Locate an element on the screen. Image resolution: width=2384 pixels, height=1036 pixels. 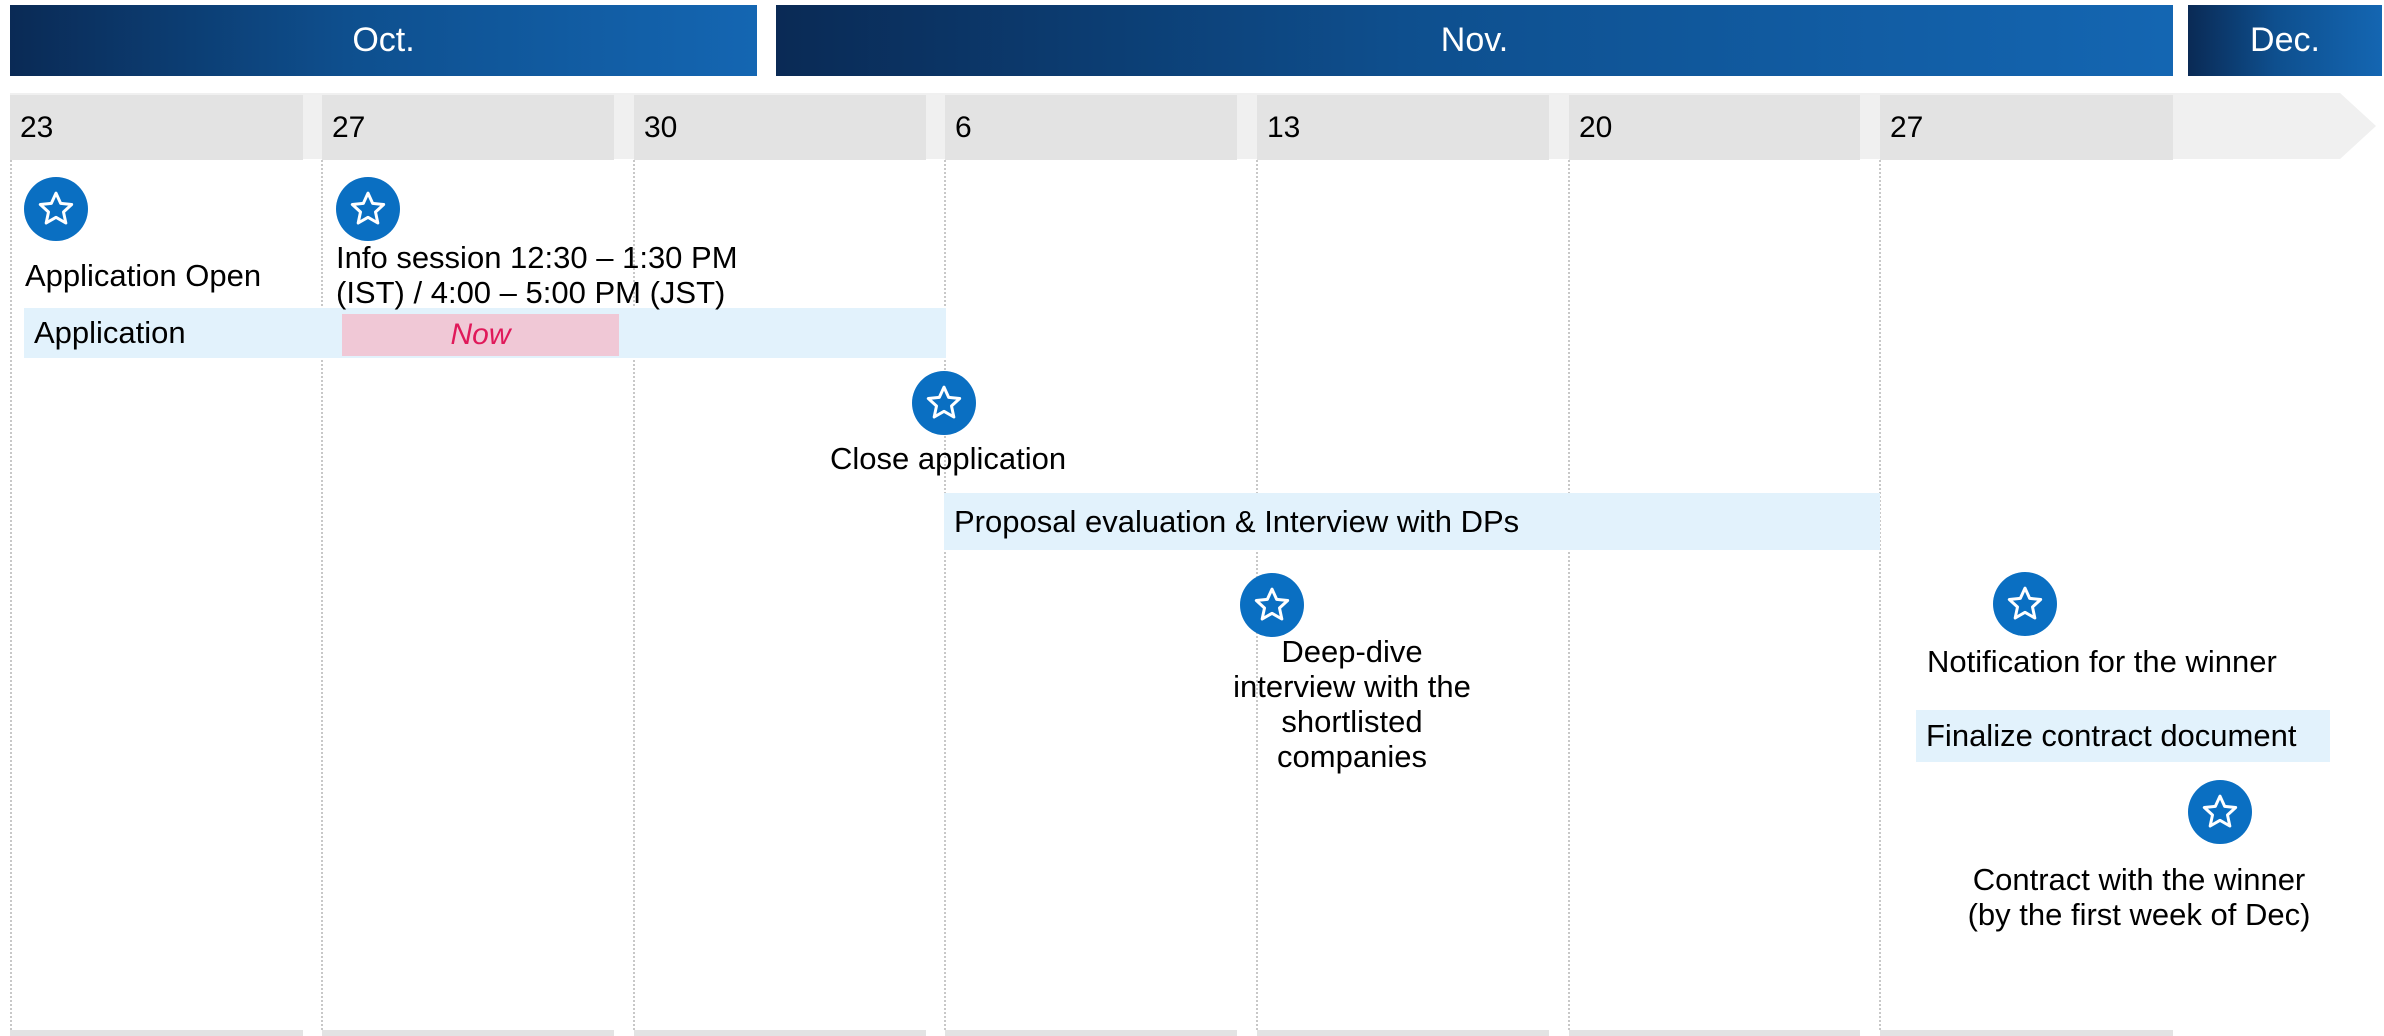
now-marker: Now is located at coordinates (480, 335).